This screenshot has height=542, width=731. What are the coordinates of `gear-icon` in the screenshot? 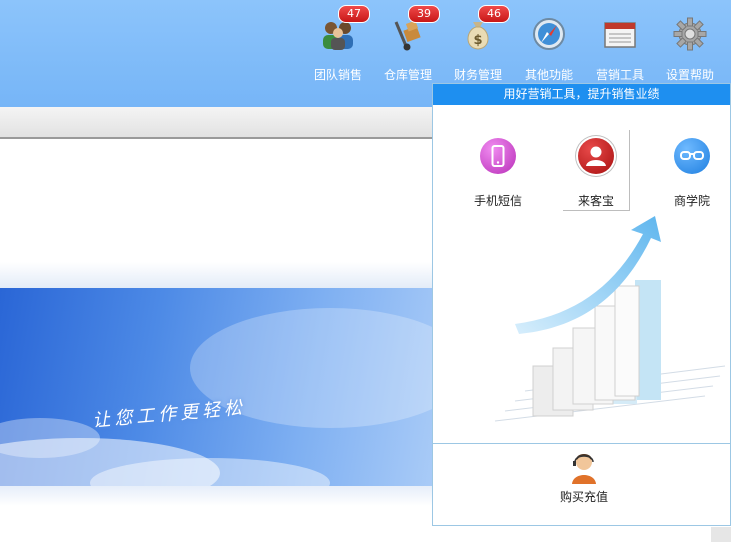 It's located at (690, 34).